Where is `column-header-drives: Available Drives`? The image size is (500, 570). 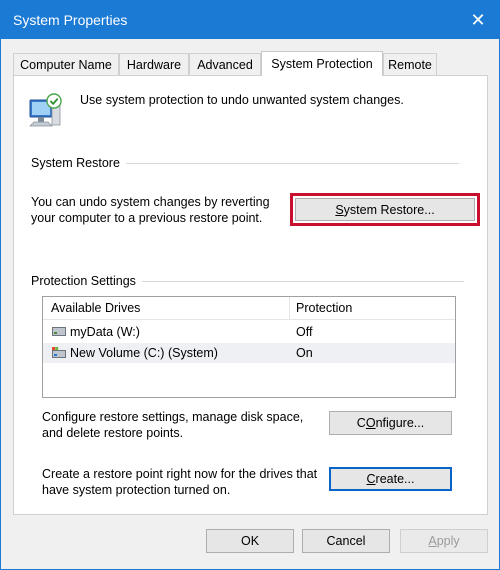
column-header-drives: Available Drives is located at coordinates (95, 308).